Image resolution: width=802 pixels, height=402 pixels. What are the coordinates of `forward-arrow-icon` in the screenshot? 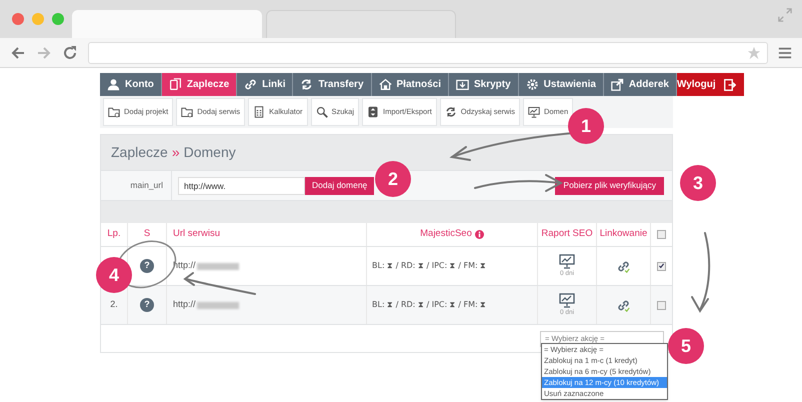 It's located at (44, 52).